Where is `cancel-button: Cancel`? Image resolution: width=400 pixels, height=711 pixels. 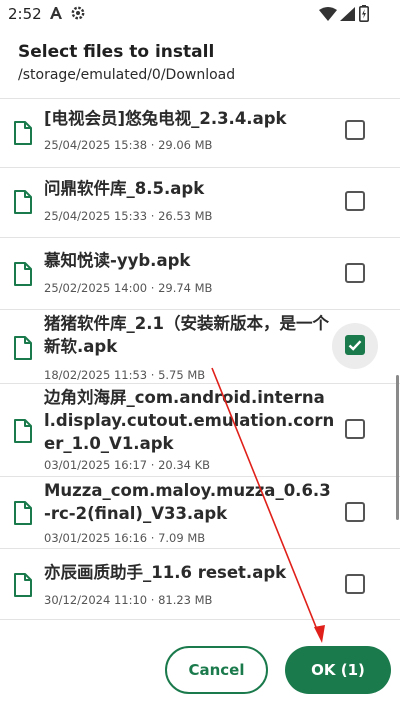 cancel-button: Cancel is located at coordinates (216, 670).